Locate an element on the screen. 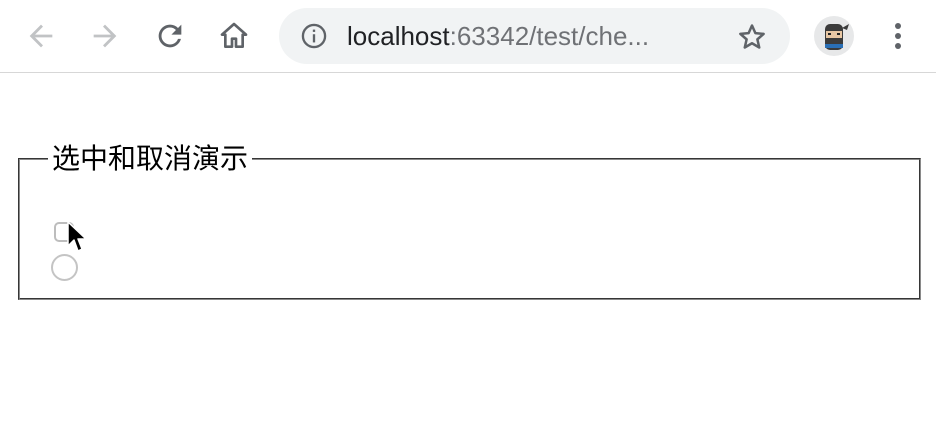  url-host: localhost is located at coordinates (398, 36).